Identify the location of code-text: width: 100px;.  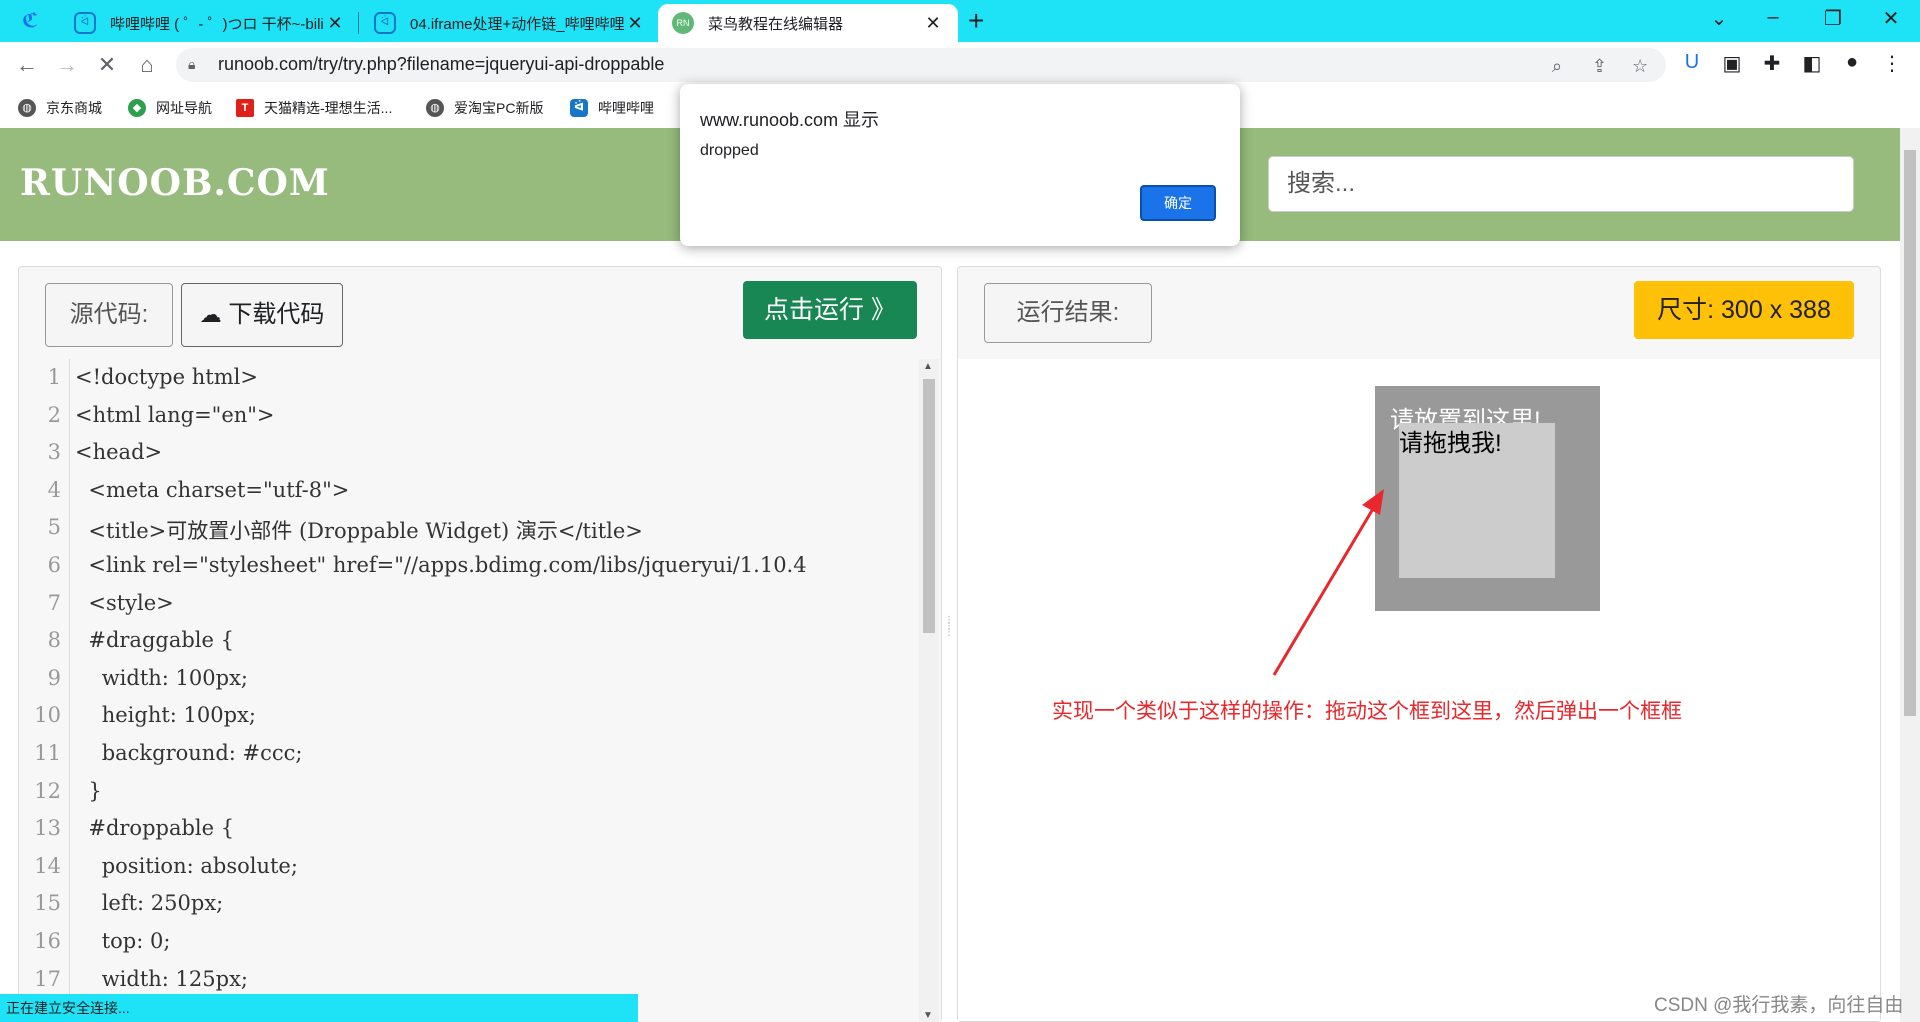
(161, 677).